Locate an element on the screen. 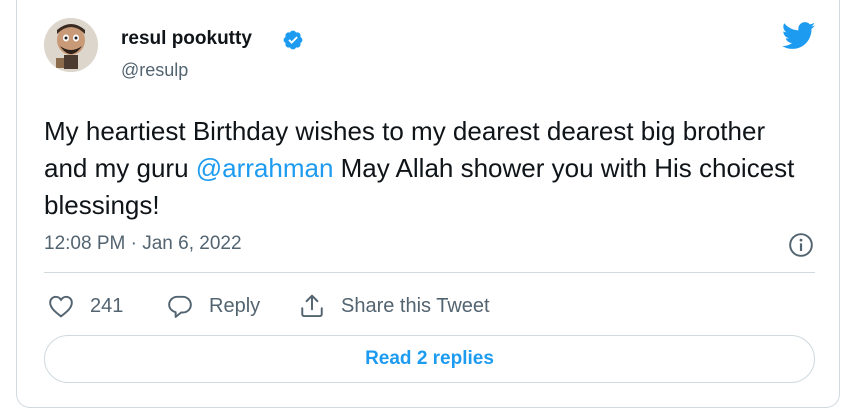  heart-icon is located at coordinates (61, 306).